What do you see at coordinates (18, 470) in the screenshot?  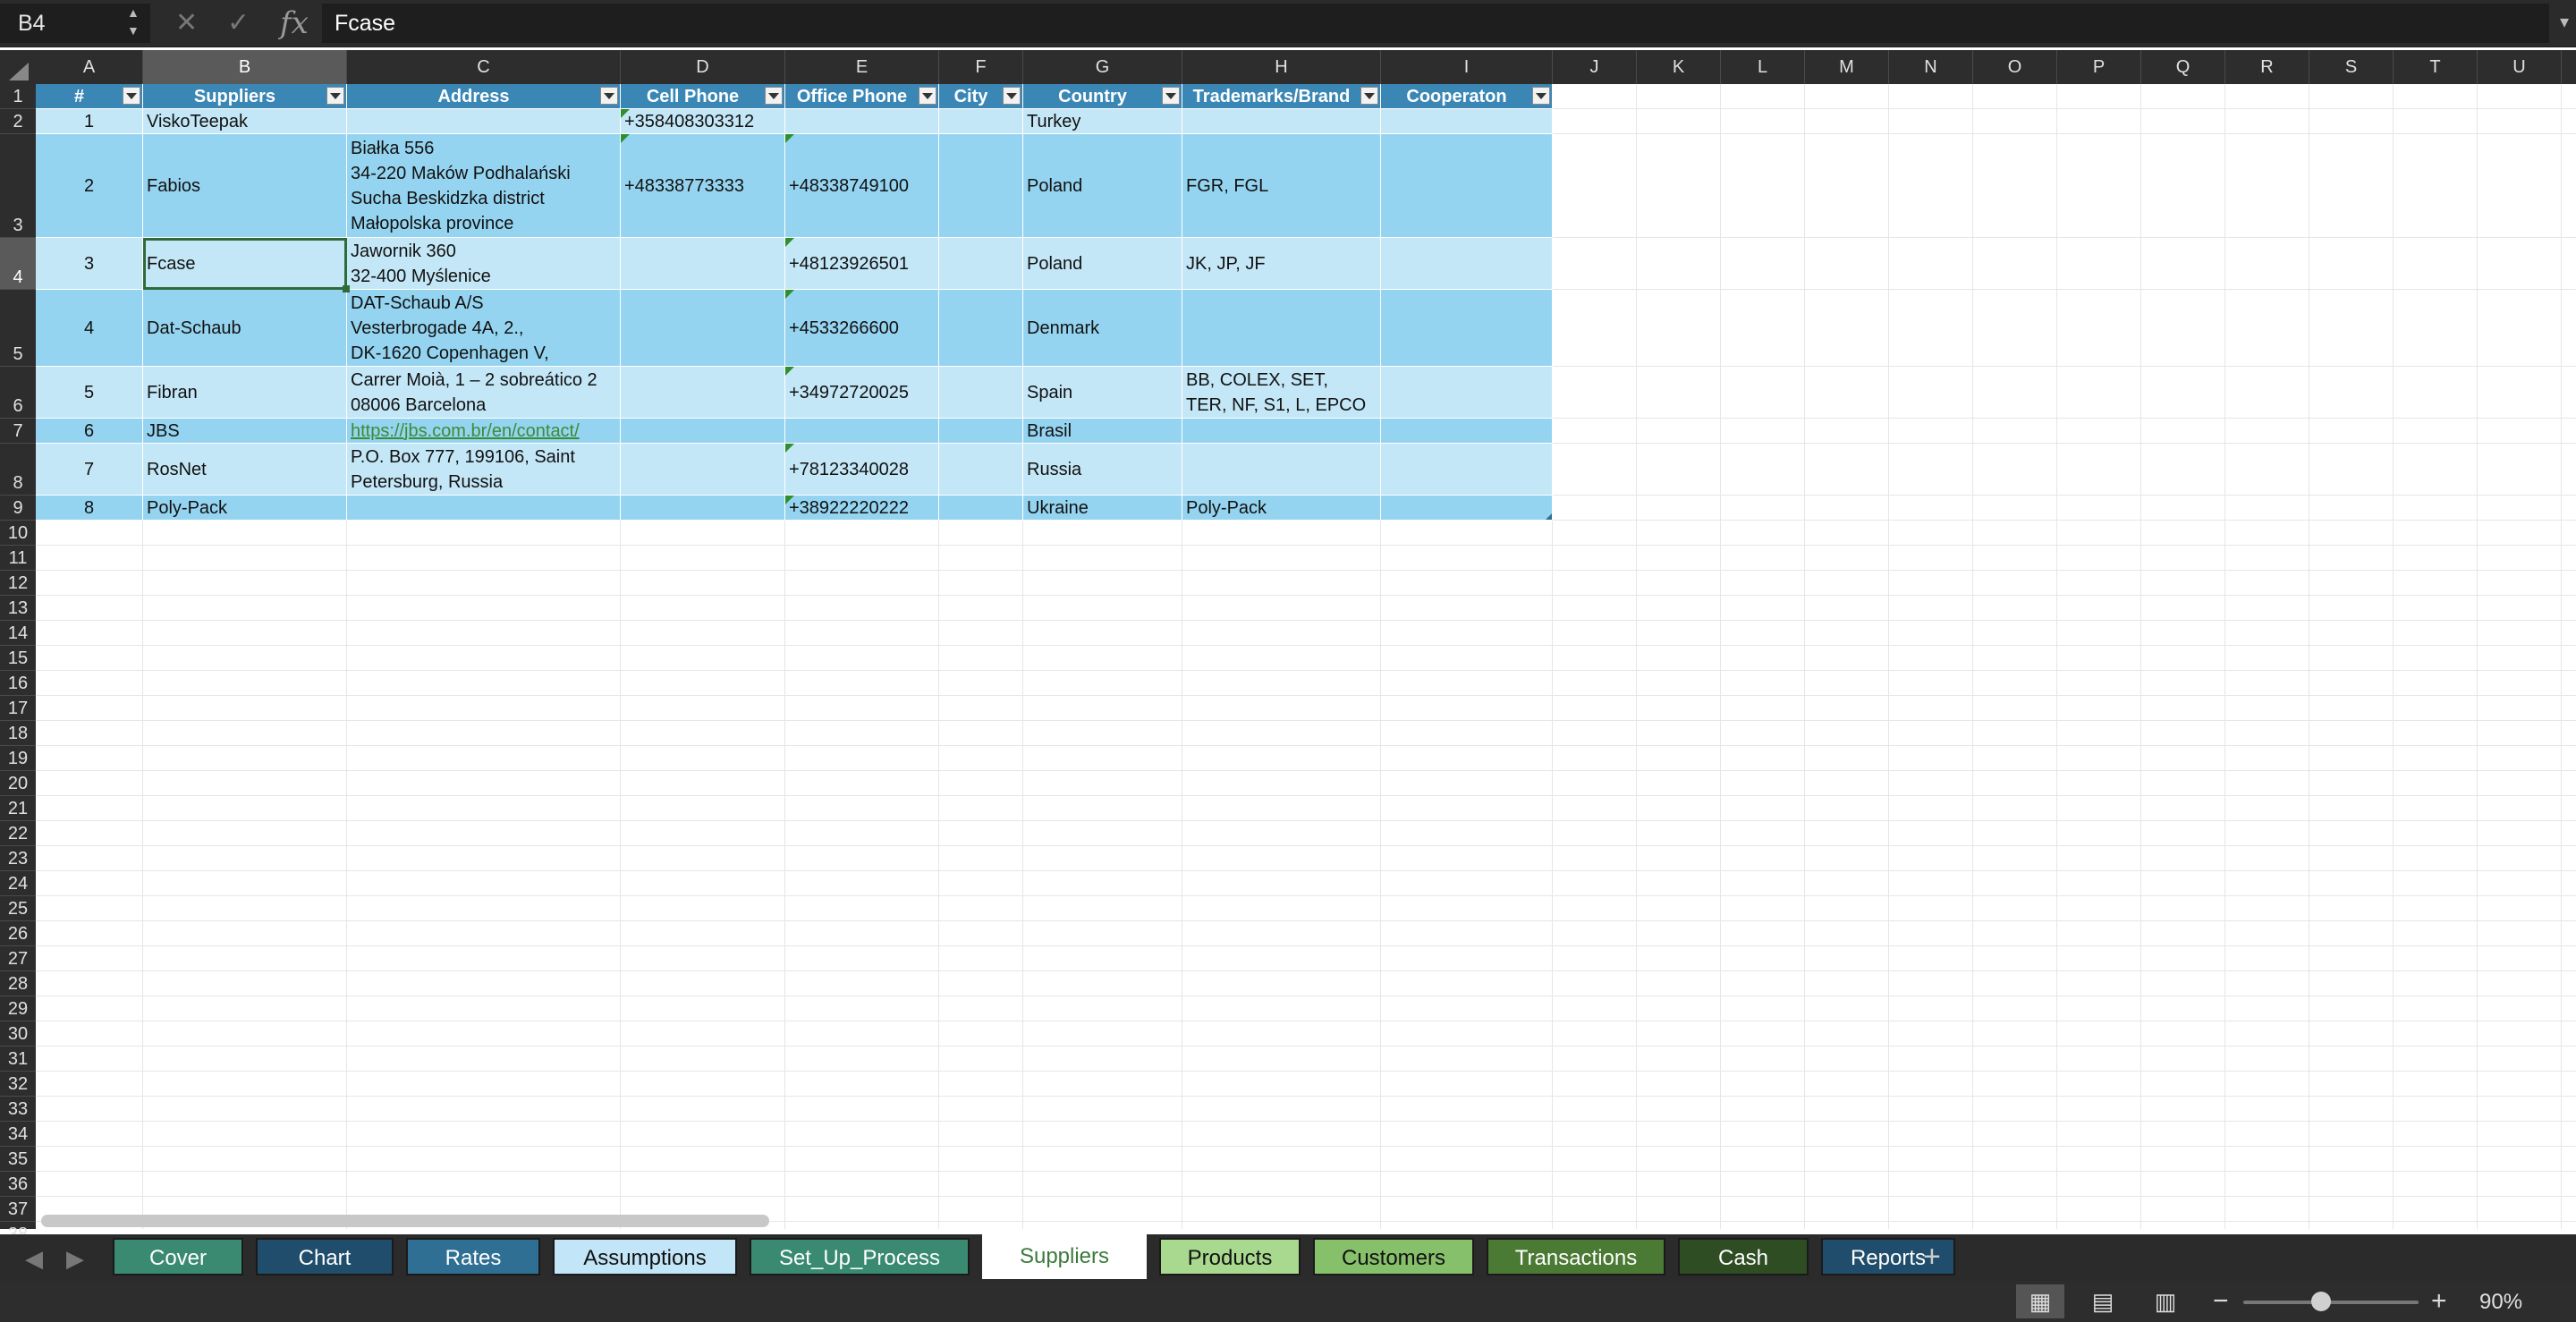 I see `row-header-8: 8` at bounding box center [18, 470].